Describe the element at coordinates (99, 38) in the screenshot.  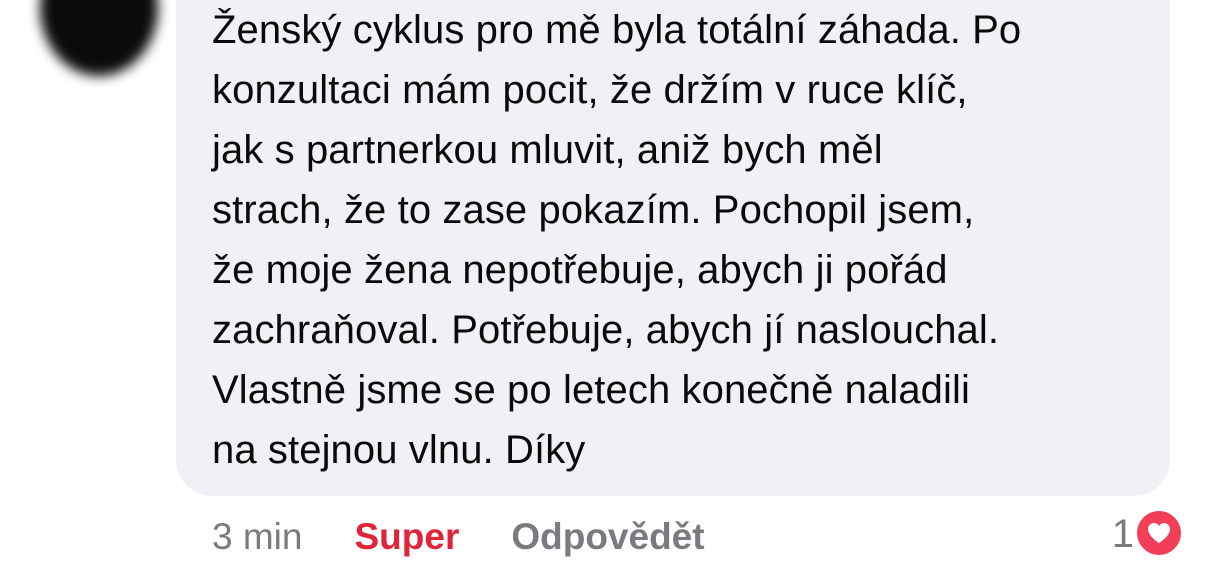
I see `avatar` at that location.